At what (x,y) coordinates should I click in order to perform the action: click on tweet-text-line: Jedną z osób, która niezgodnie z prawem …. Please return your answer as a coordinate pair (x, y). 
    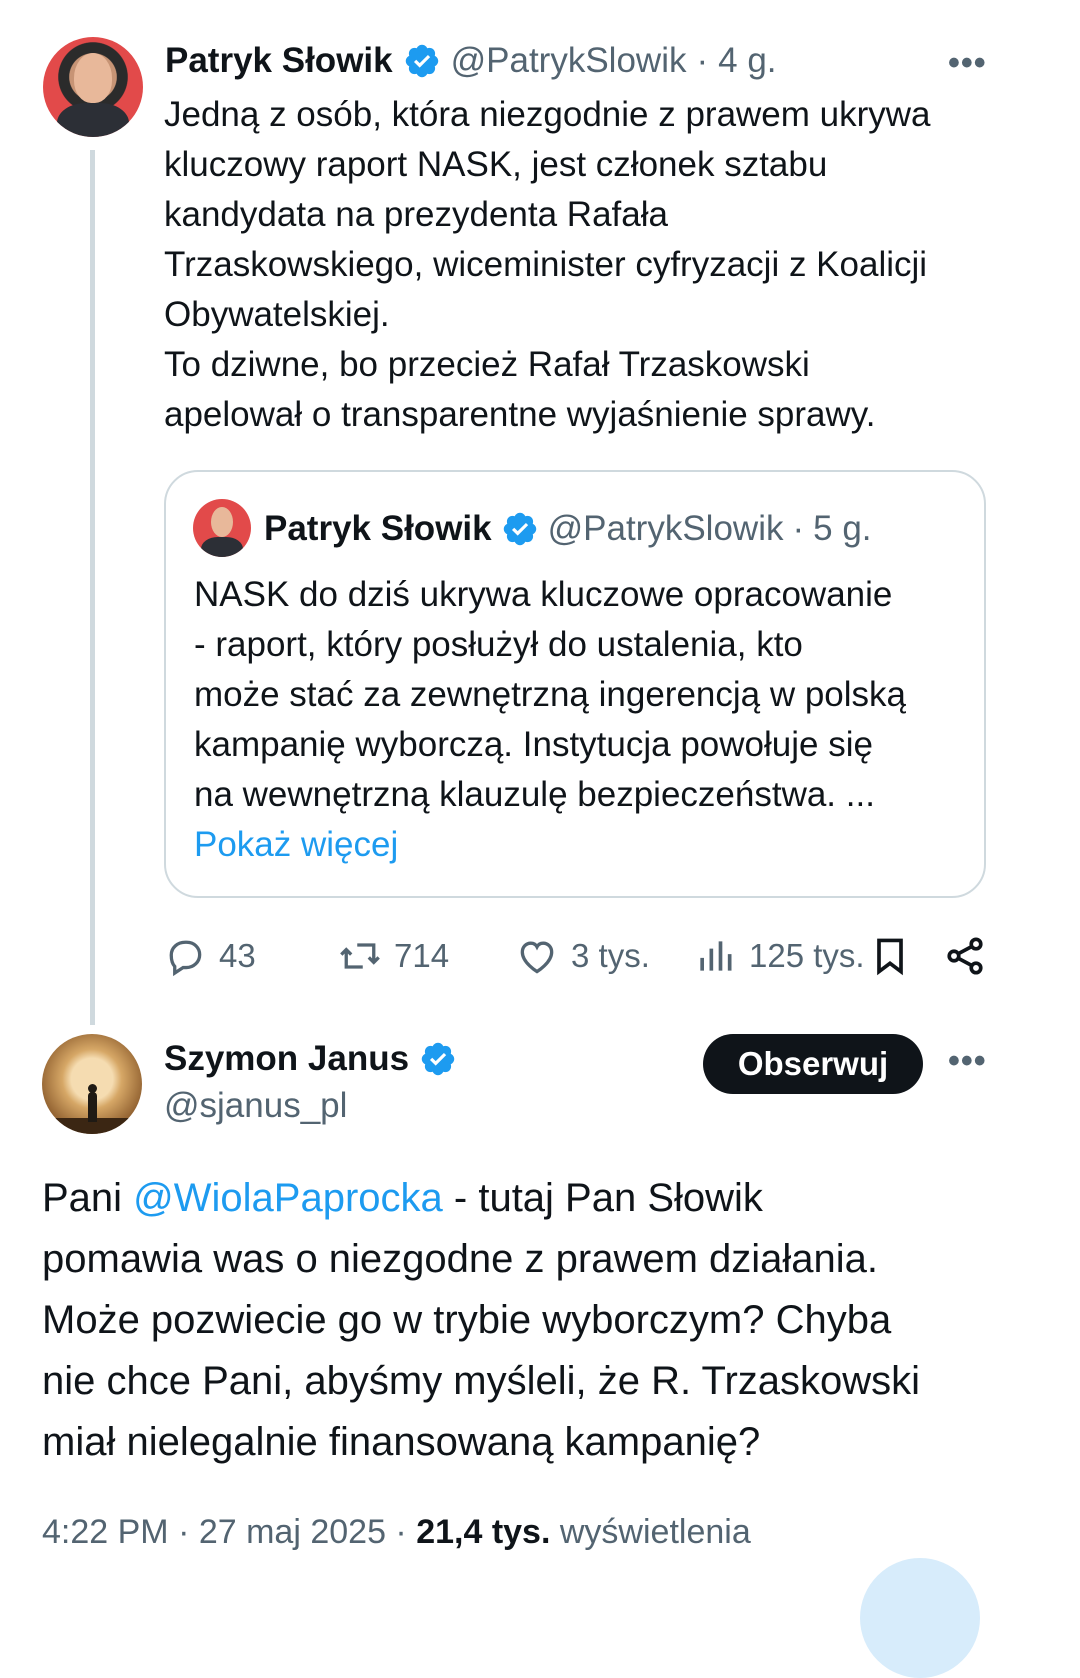
    Looking at the image, I should click on (547, 114).